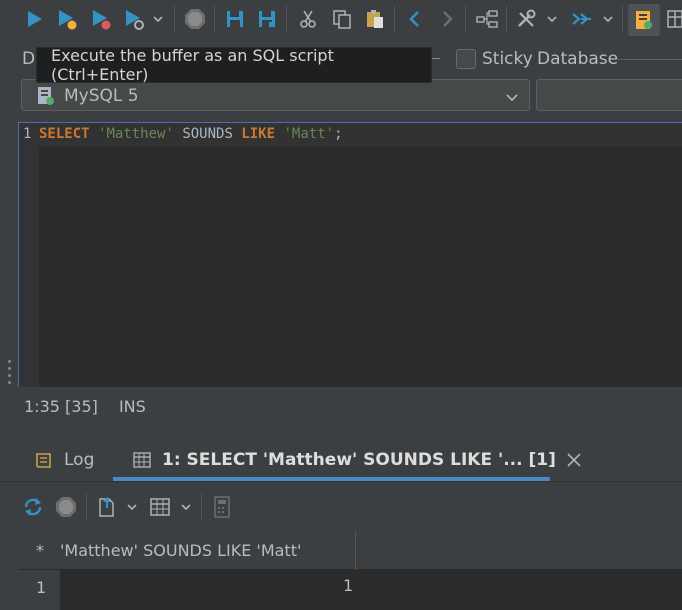  I want to click on cell-value: 1, so click(348, 585).